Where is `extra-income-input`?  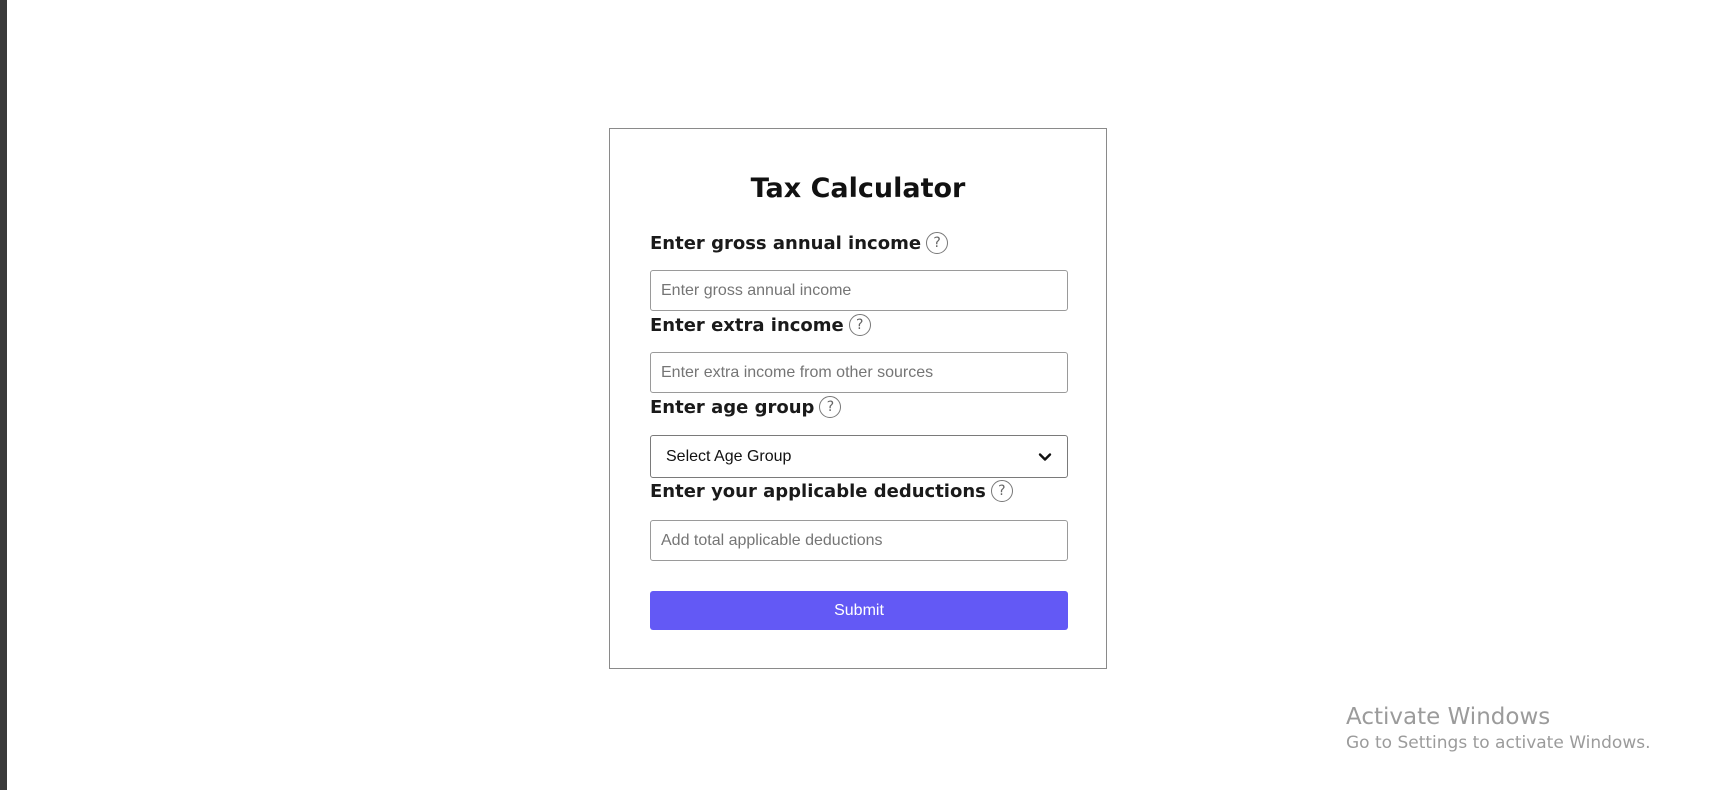
extra-income-input is located at coordinates (859, 372).